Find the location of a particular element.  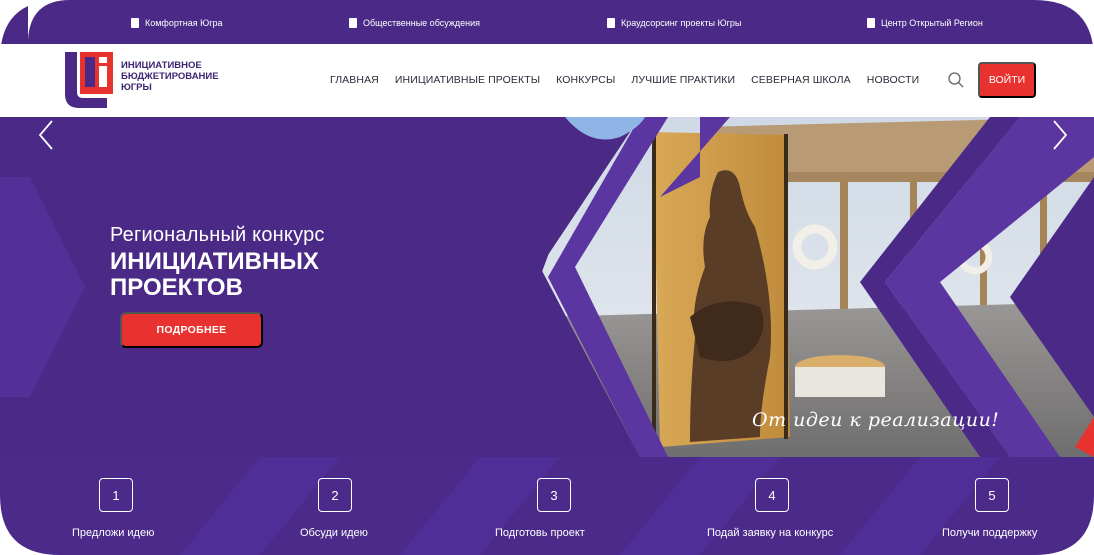

chevron-left-icon is located at coordinates (46, 135).